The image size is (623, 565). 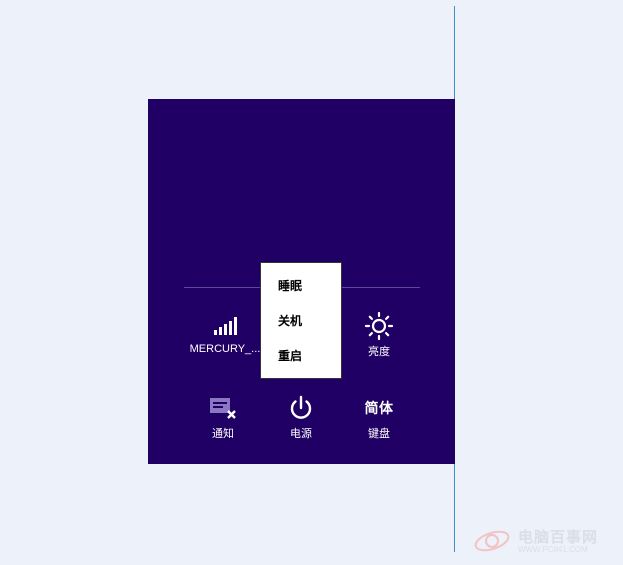 I want to click on wifi-signal-icon, so click(x=225, y=326).